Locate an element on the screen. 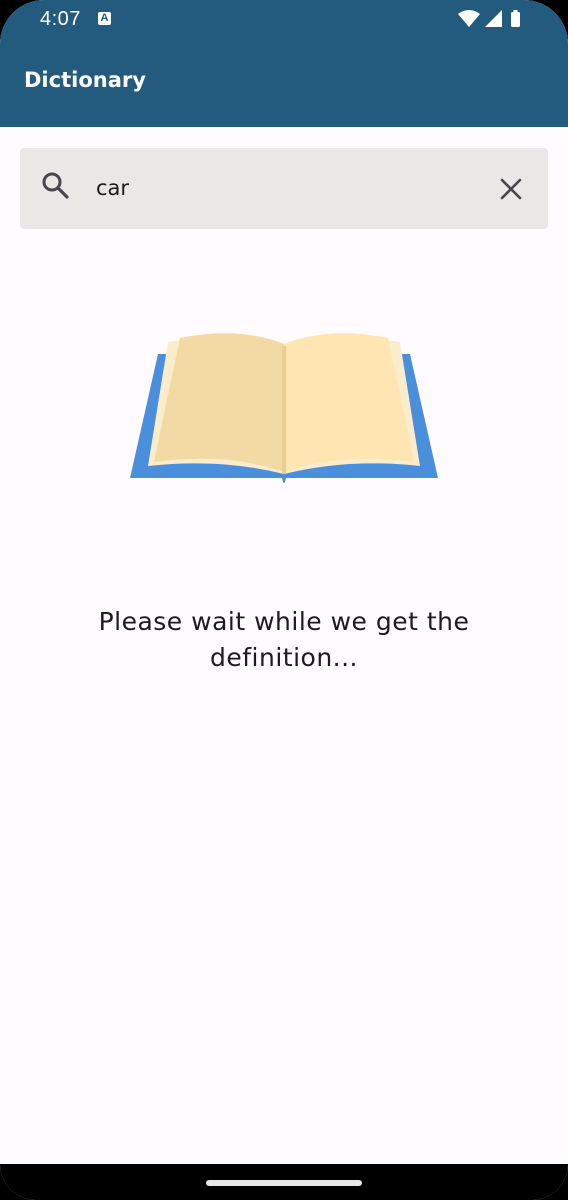 This screenshot has height=1200, width=568. search-icon is located at coordinates (55, 185).